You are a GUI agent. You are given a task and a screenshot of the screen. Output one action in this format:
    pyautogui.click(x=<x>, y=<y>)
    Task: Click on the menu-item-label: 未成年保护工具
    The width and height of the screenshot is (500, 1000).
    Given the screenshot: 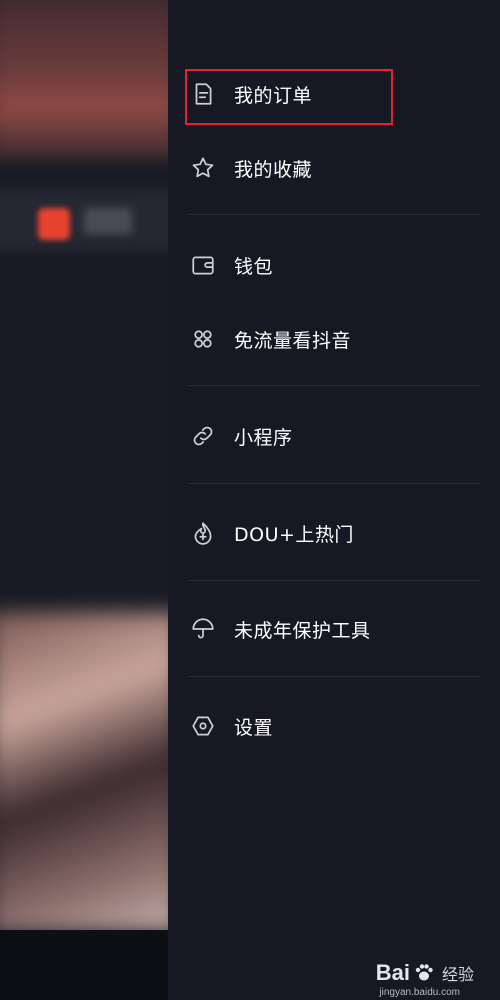 What is the action you would take?
    pyautogui.click(x=302, y=630)
    